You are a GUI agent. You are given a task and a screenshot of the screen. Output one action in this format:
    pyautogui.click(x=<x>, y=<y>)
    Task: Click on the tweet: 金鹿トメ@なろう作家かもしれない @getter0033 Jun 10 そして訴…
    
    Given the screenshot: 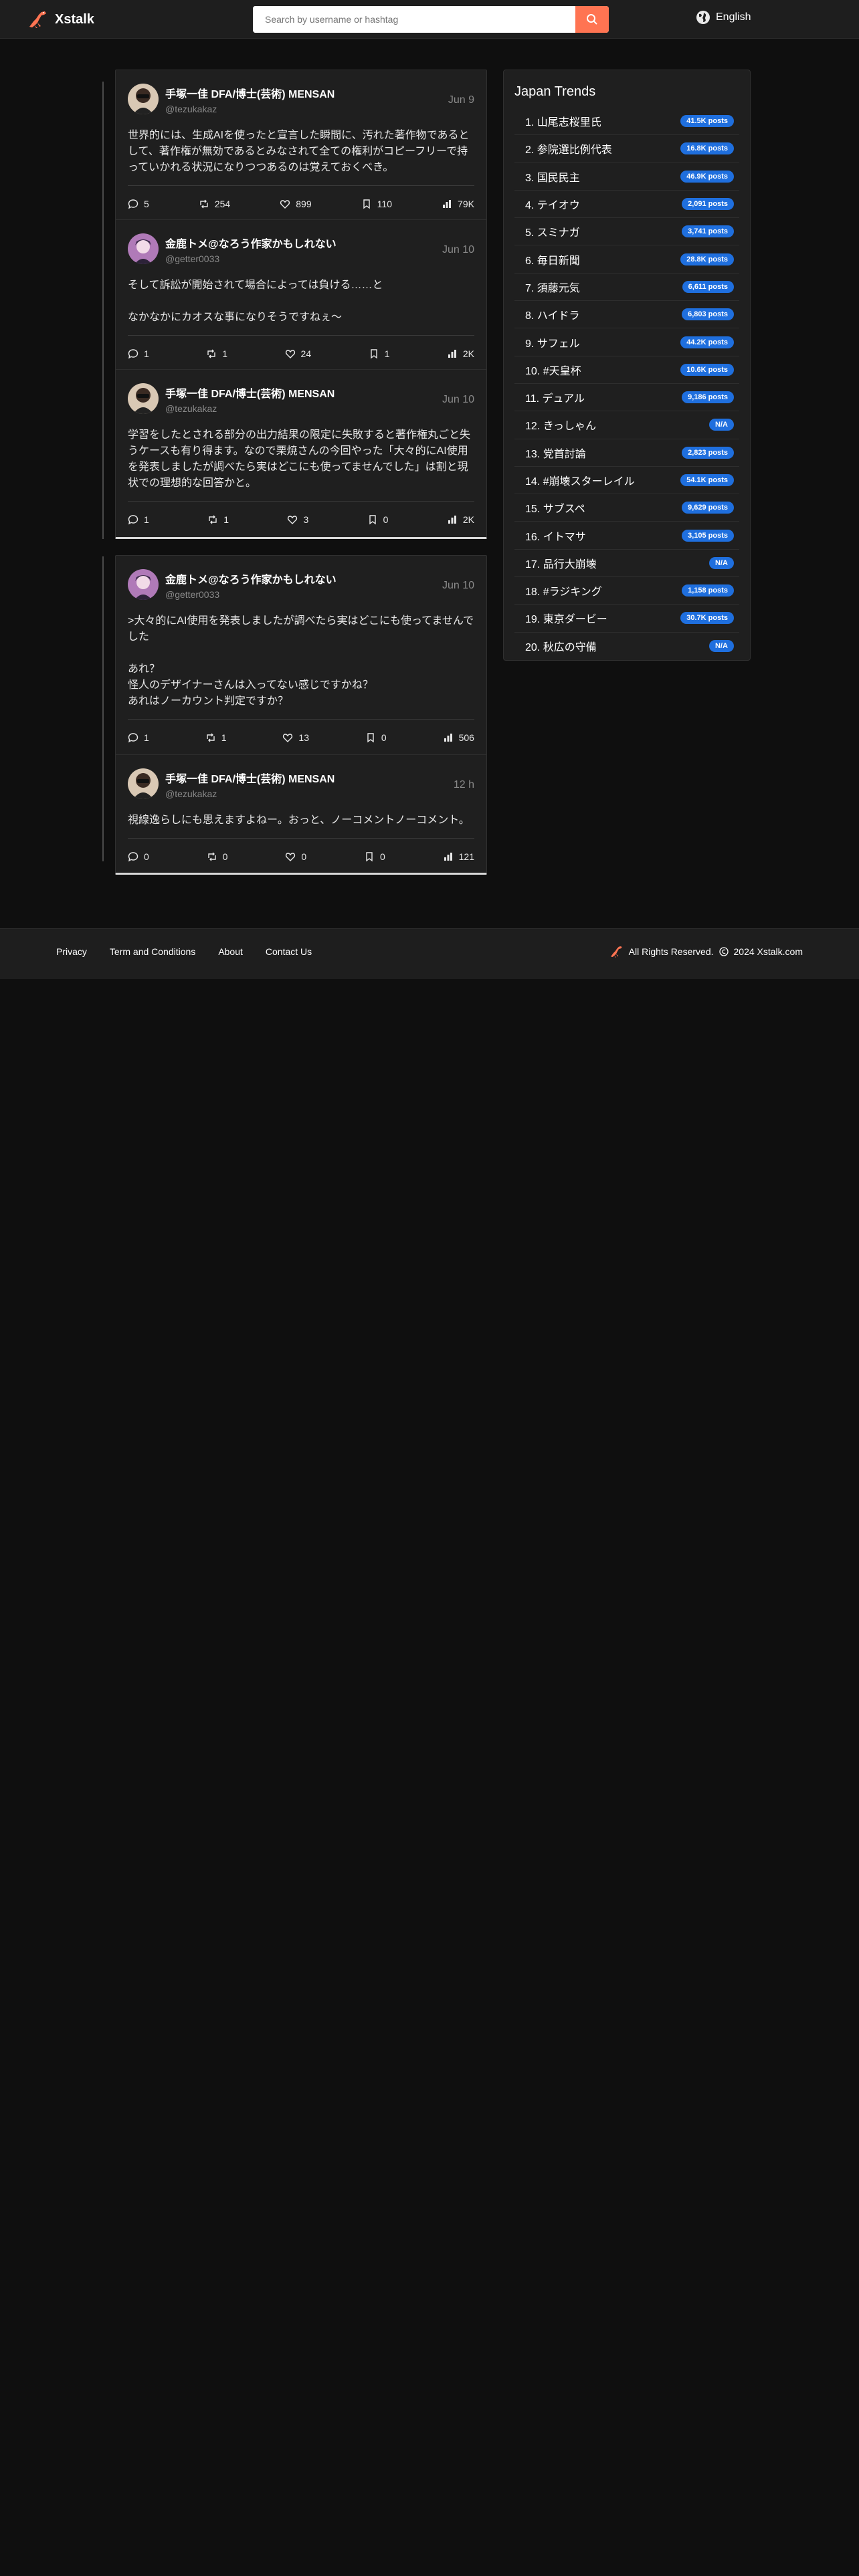 What is the action you would take?
    pyautogui.click(x=301, y=295)
    